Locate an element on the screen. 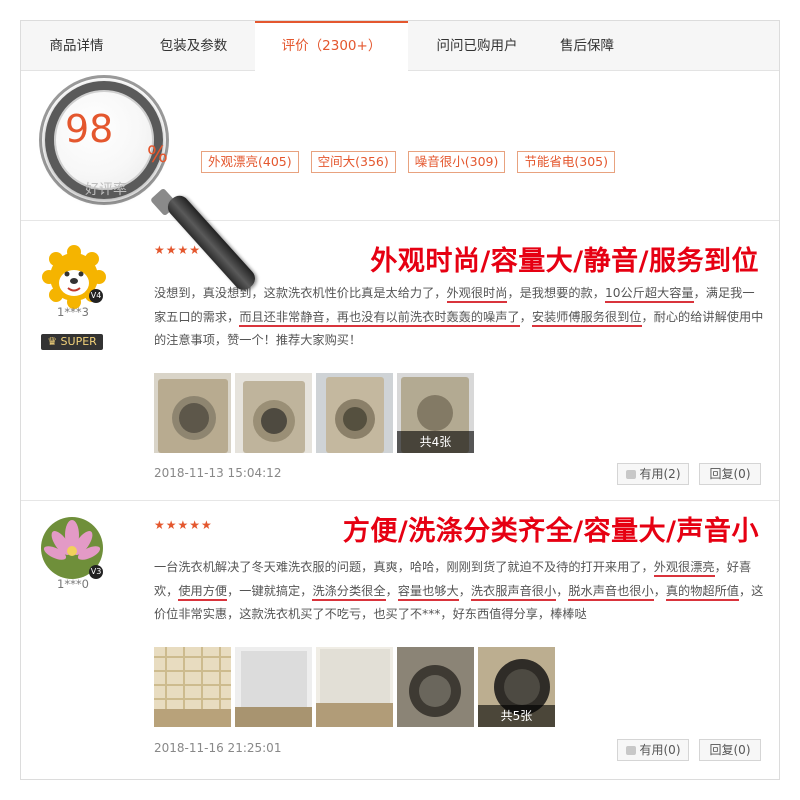  review-tag-list: 外观漂亮(405) 空间大(356) 噪音很小(309) 节能省电(305) is located at coordinates (408, 162).